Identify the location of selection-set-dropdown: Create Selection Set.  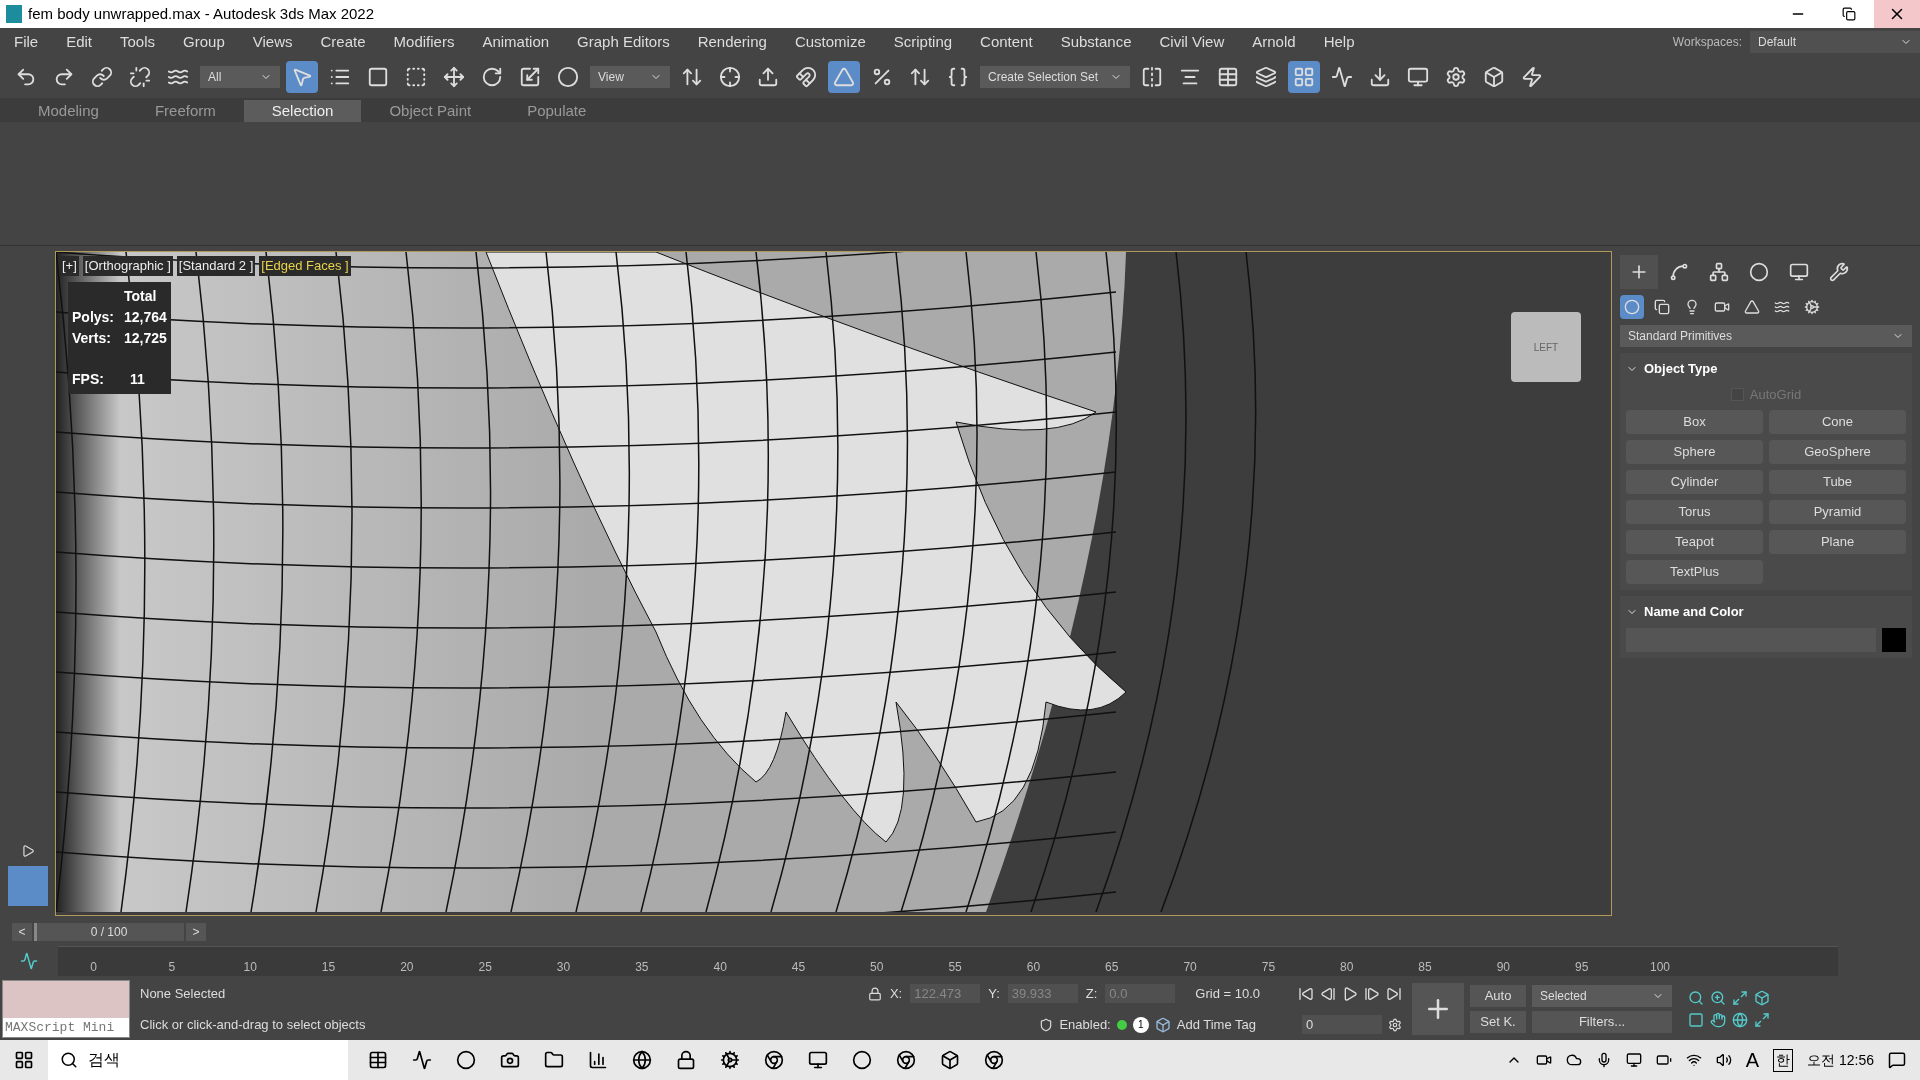
(1055, 77).